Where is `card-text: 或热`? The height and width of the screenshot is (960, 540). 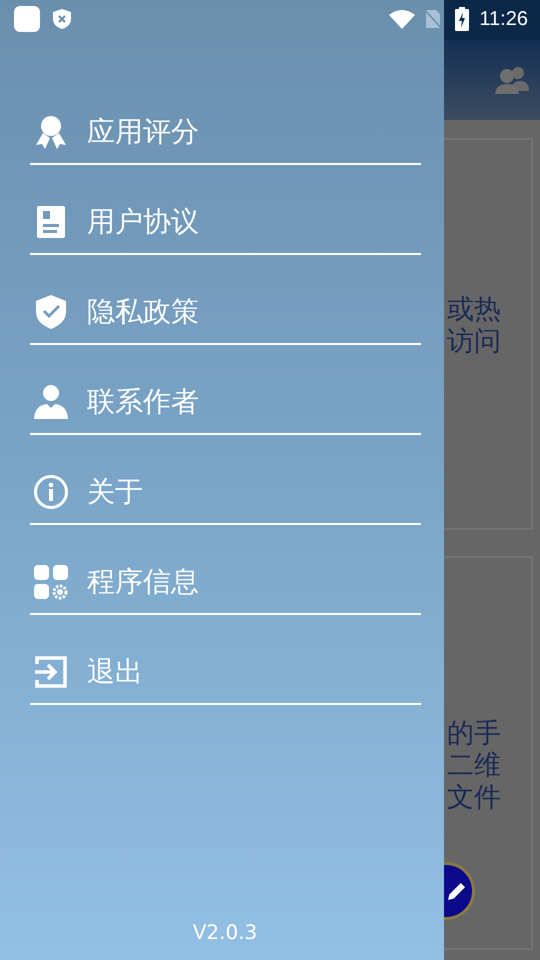 card-text: 或热 is located at coordinates (474, 310).